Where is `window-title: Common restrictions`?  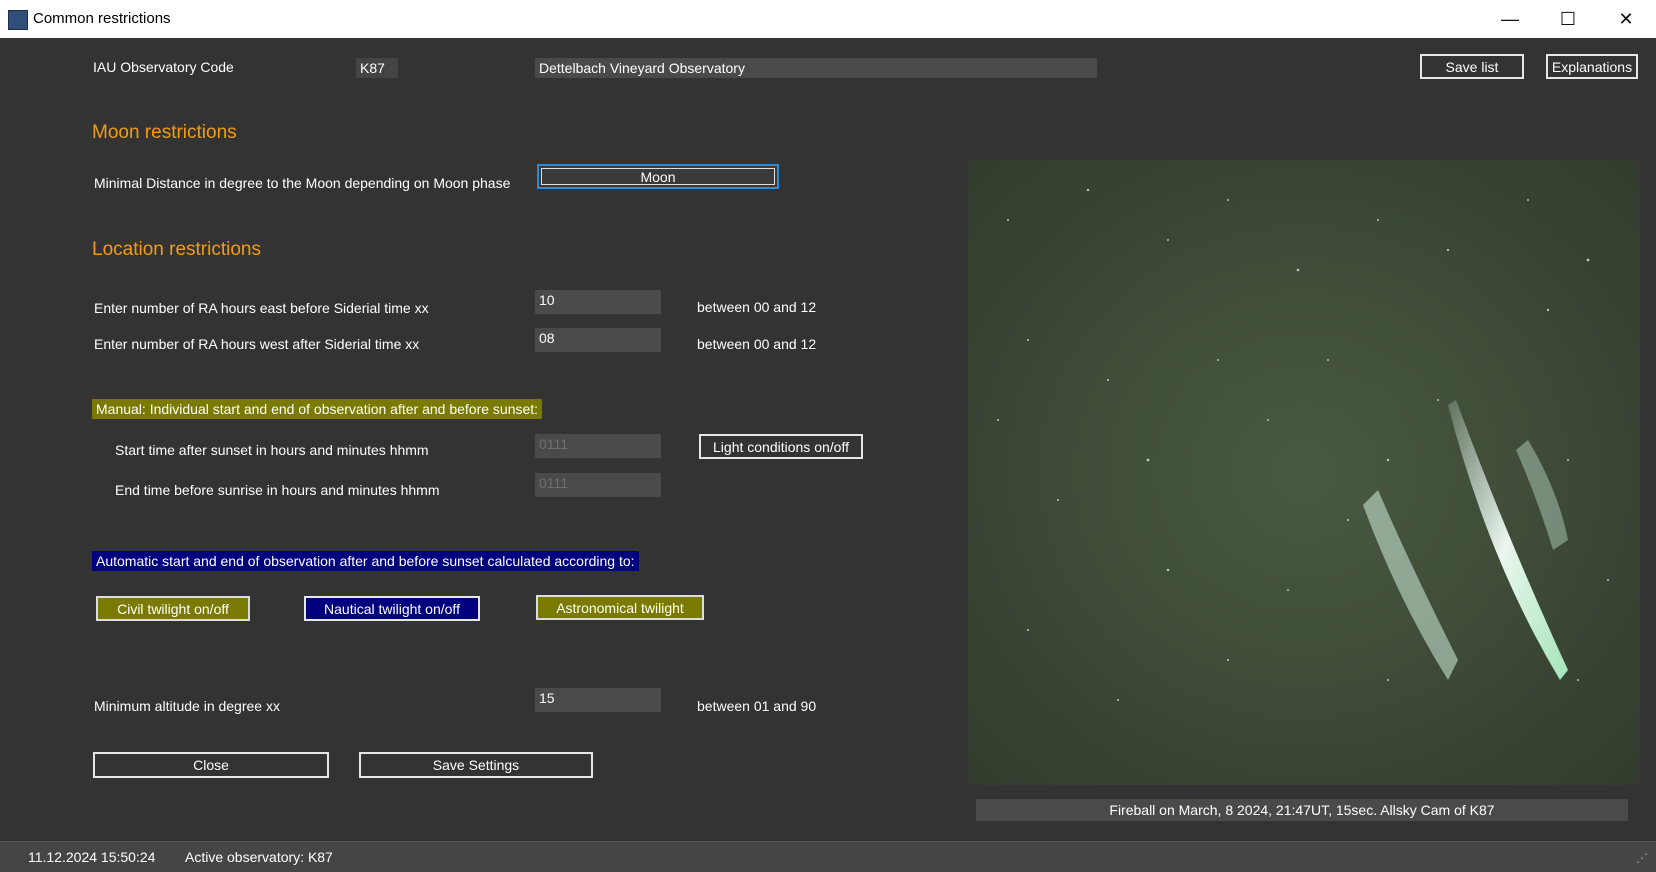
window-title: Common restrictions is located at coordinates (102, 18).